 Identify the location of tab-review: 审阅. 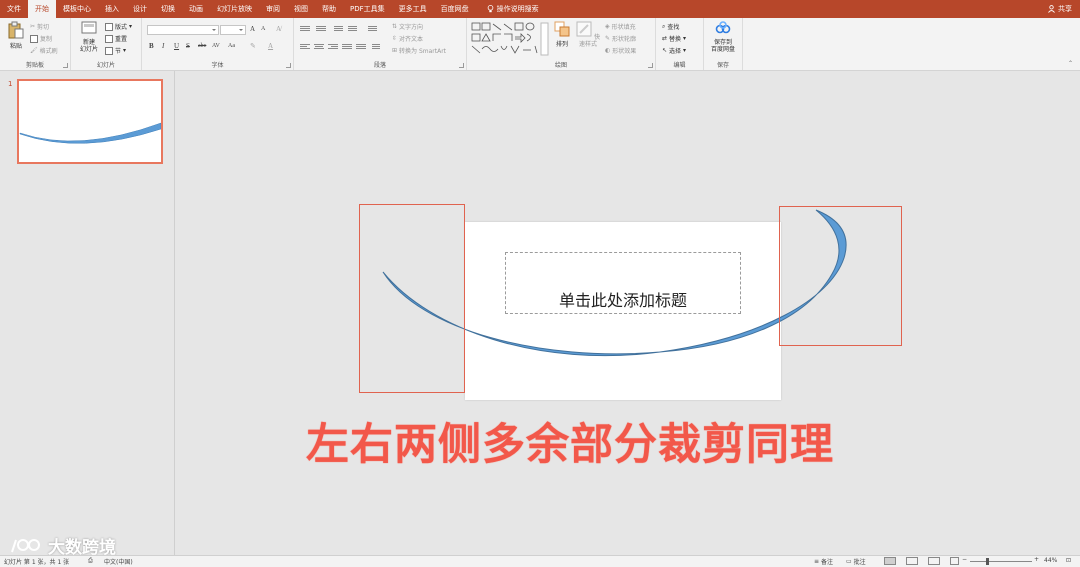
(273, 9).